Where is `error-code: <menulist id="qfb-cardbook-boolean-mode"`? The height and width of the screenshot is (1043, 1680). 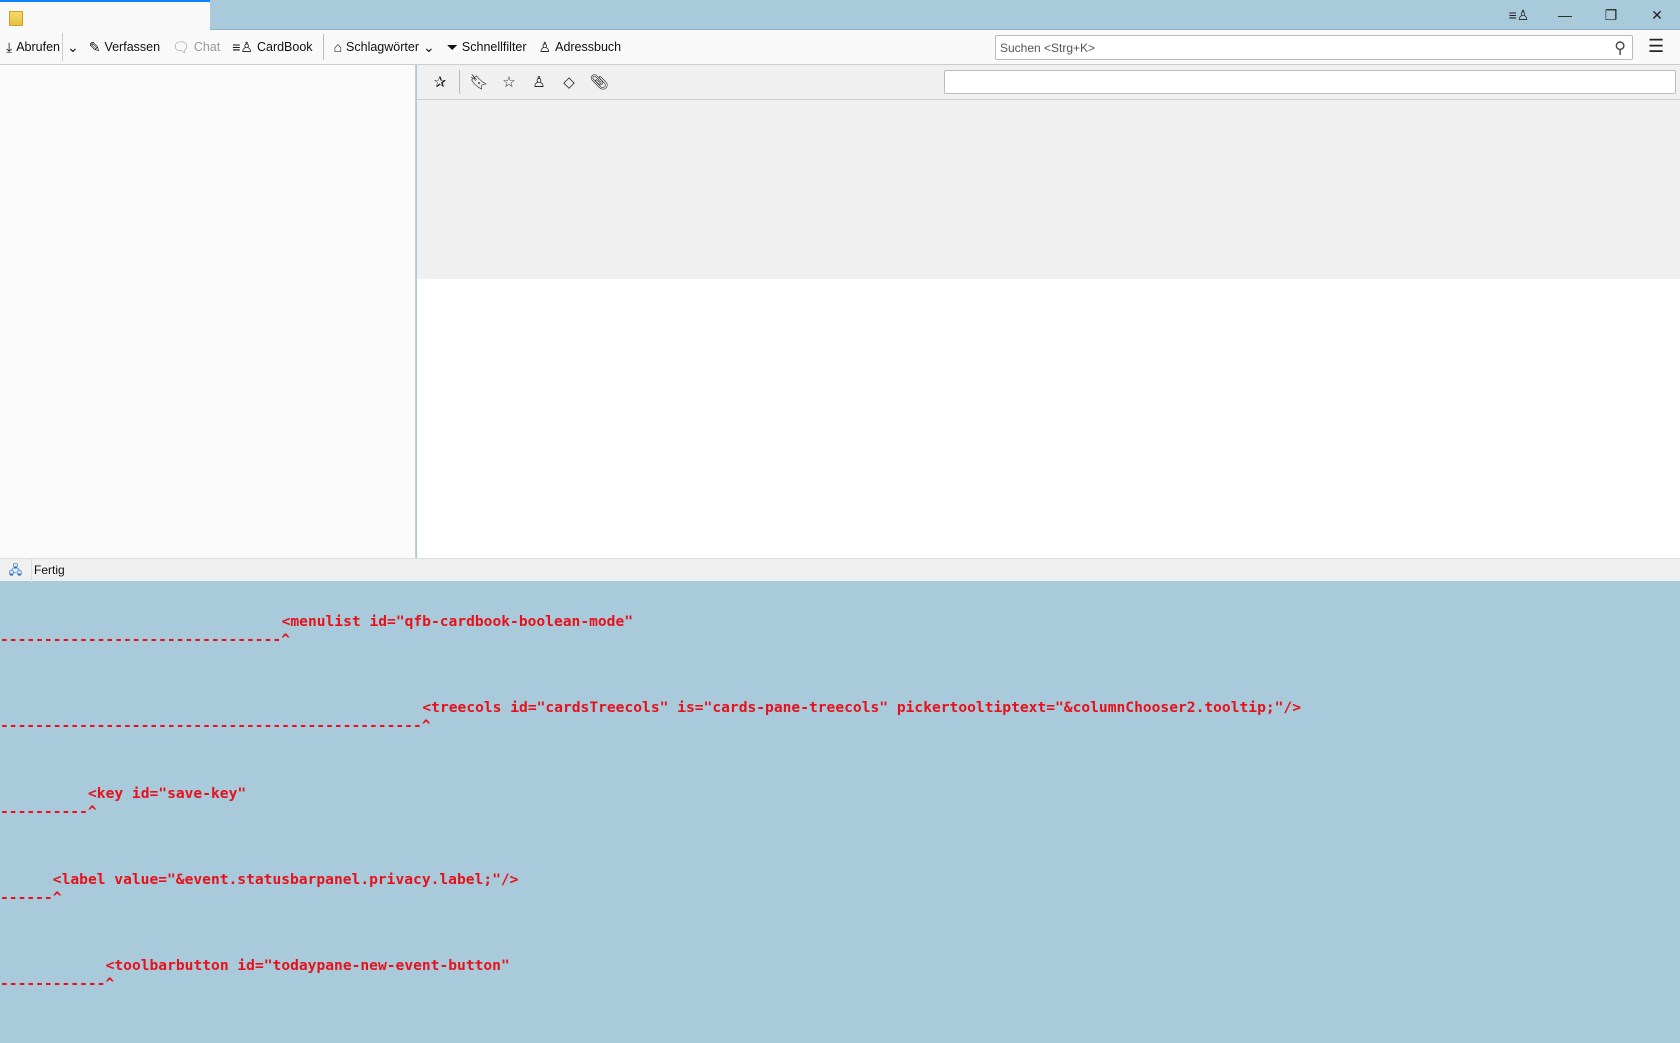
error-code: <menulist id="qfb-cardbook-boolean-mode" is located at coordinates (457, 621).